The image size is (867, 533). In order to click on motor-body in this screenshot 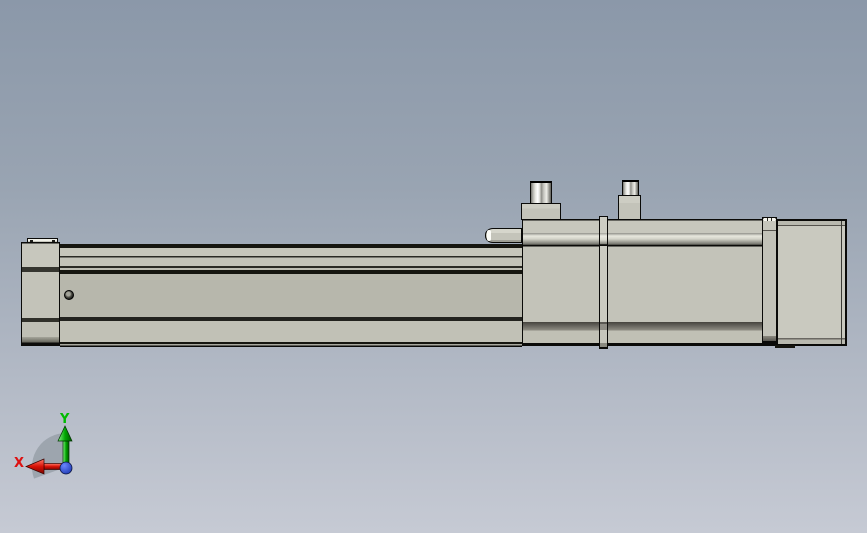, I will do `click(812, 282)`.